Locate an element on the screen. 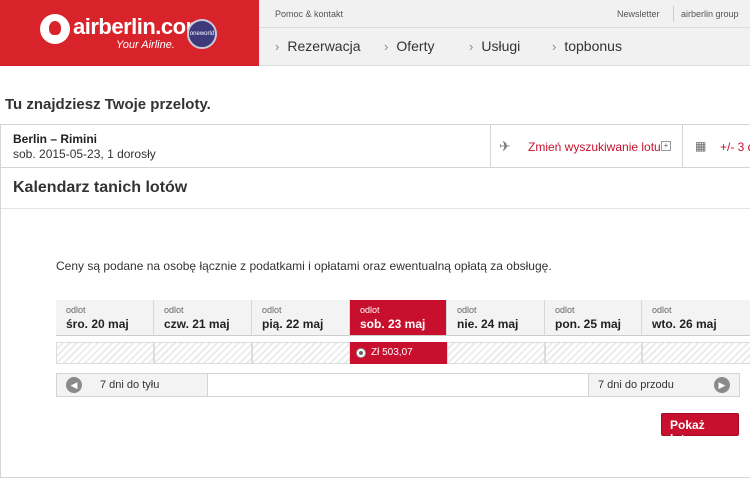  day-date: wto. 26 maj is located at coordinates (684, 324).